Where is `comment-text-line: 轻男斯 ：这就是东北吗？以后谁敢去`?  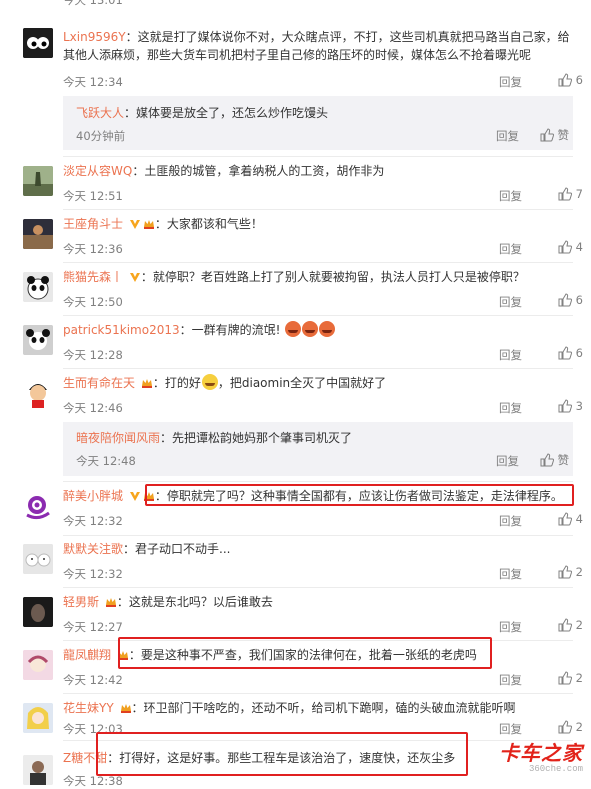 comment-text-line: 轻男斯 ：这就是东北吗？以后谁敢去 is located at coordinates (168, 602).